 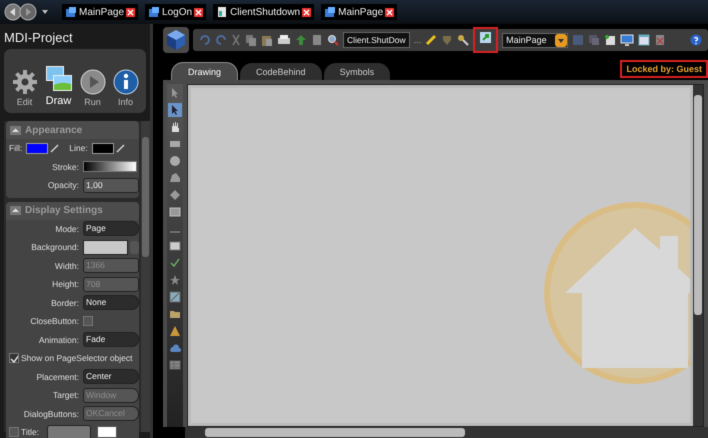 I want to click on editor-tab: Drawing, so click(x=204, y=71).